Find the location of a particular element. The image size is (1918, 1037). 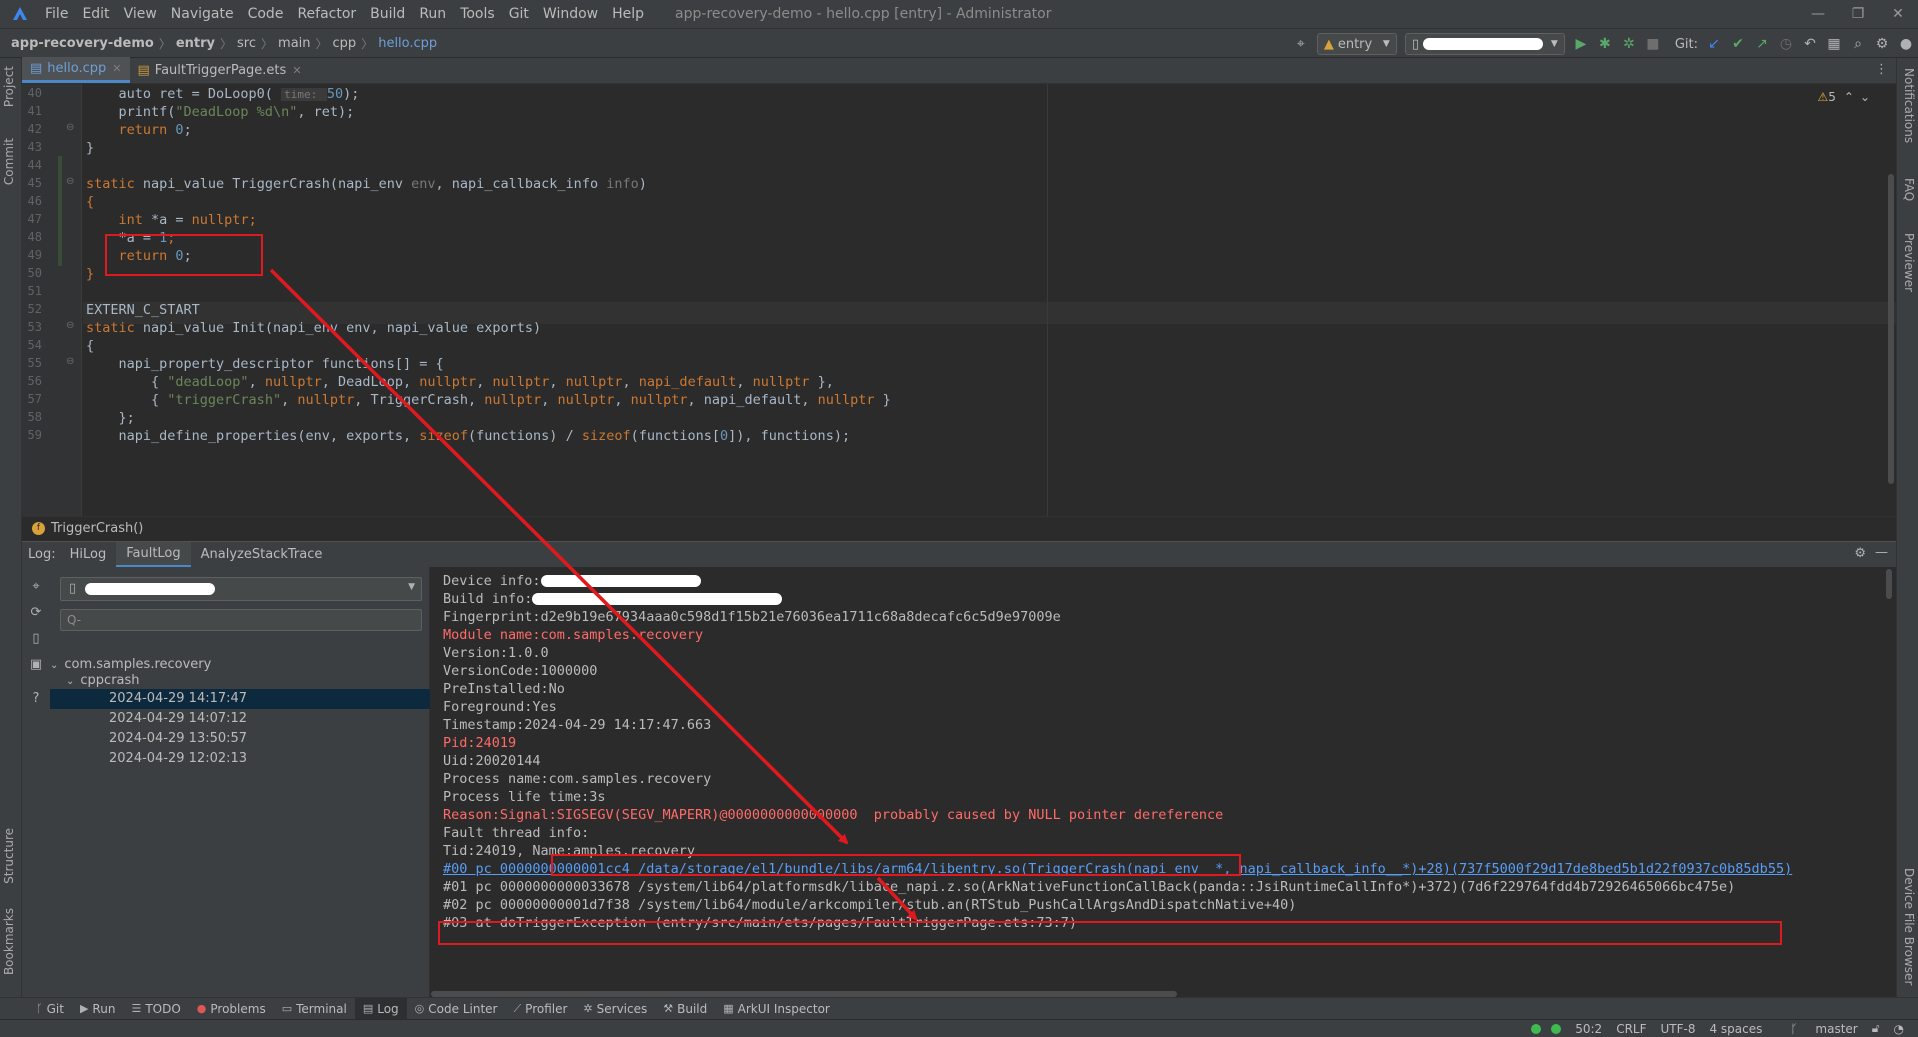

log-entry: 2024-04-29 12:02:13 is located at coordinates (178, 758).